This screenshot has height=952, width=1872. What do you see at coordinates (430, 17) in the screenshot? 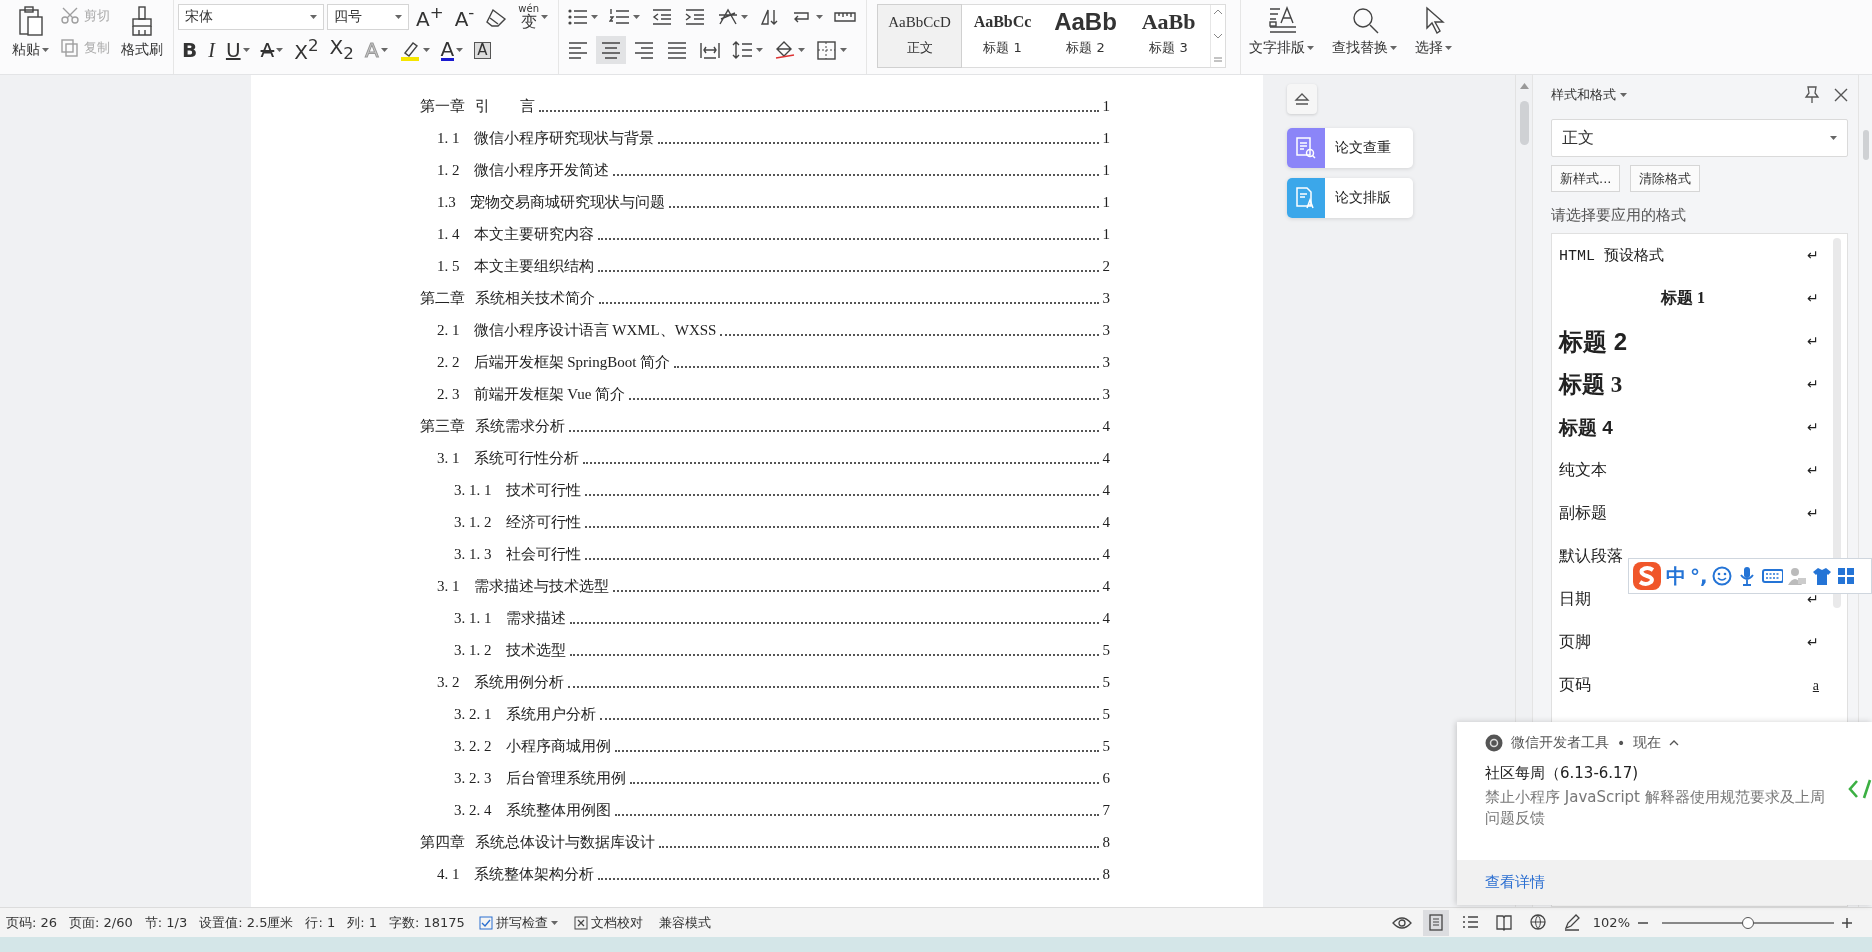
I see `grow-font-button: A$^{+}$` at bounding box center [430, 17].